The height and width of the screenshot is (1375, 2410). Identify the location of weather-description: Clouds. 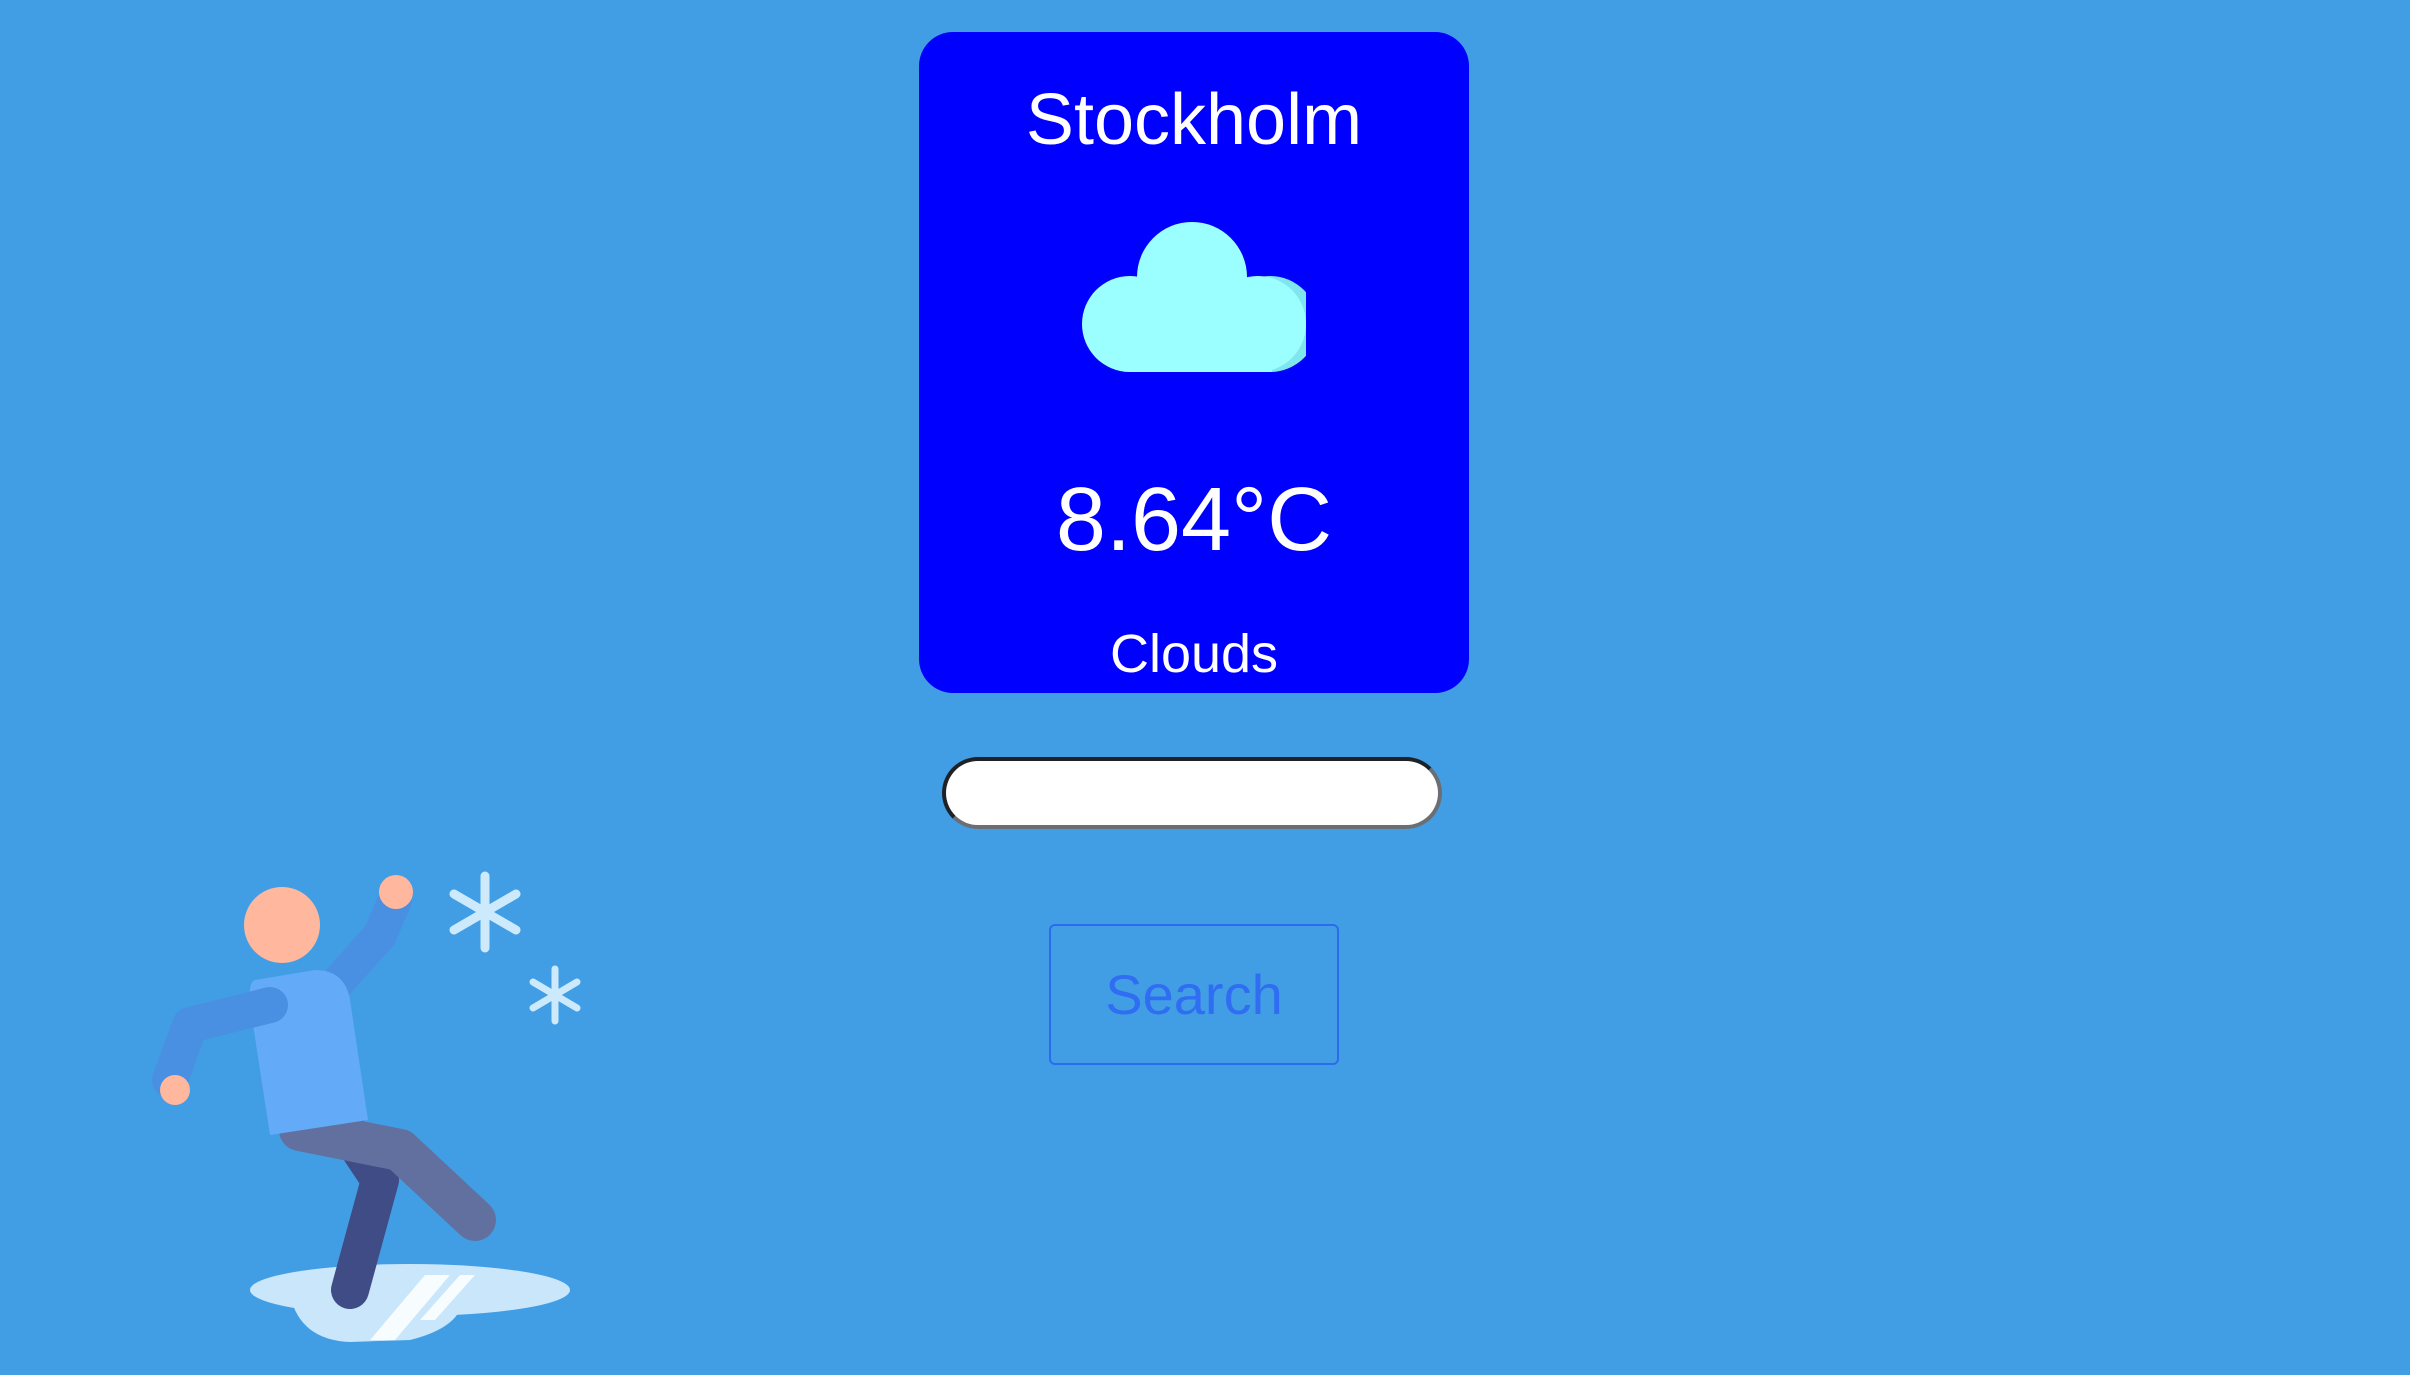
(1194, 654).